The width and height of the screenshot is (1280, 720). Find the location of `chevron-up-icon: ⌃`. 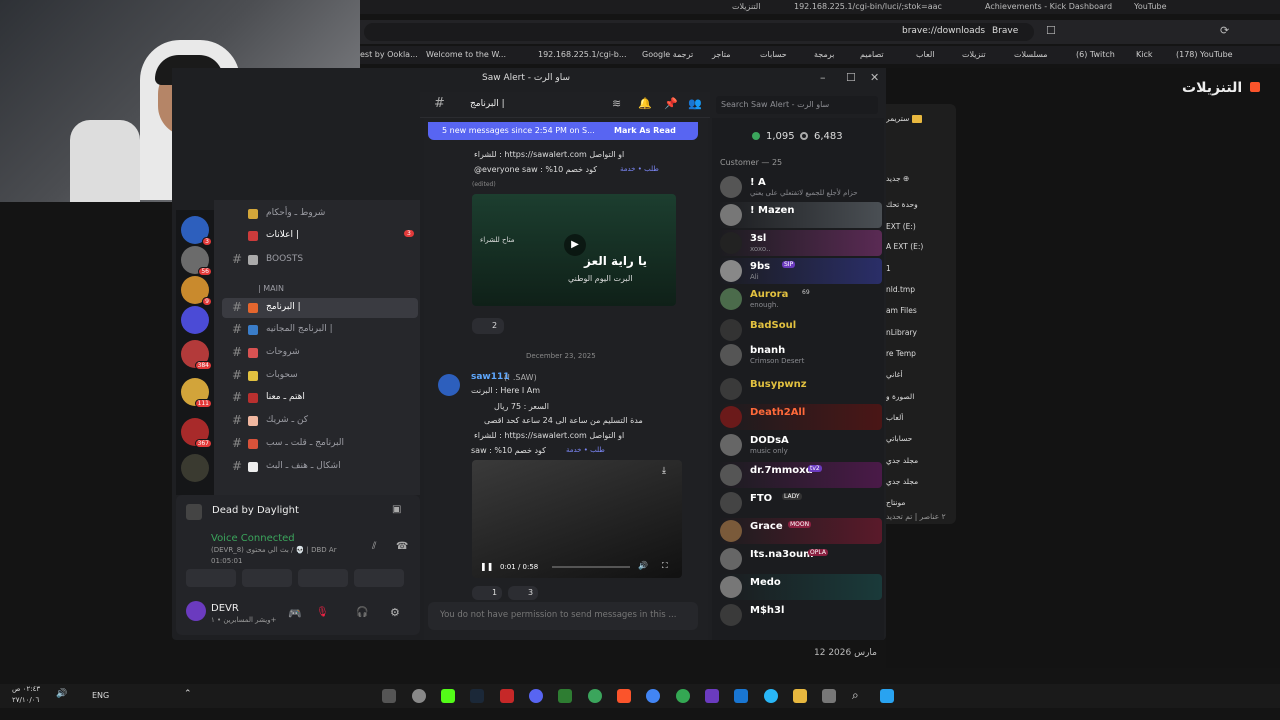

chevron-up-icon: ⌃ is located at coordinates (188, 694).